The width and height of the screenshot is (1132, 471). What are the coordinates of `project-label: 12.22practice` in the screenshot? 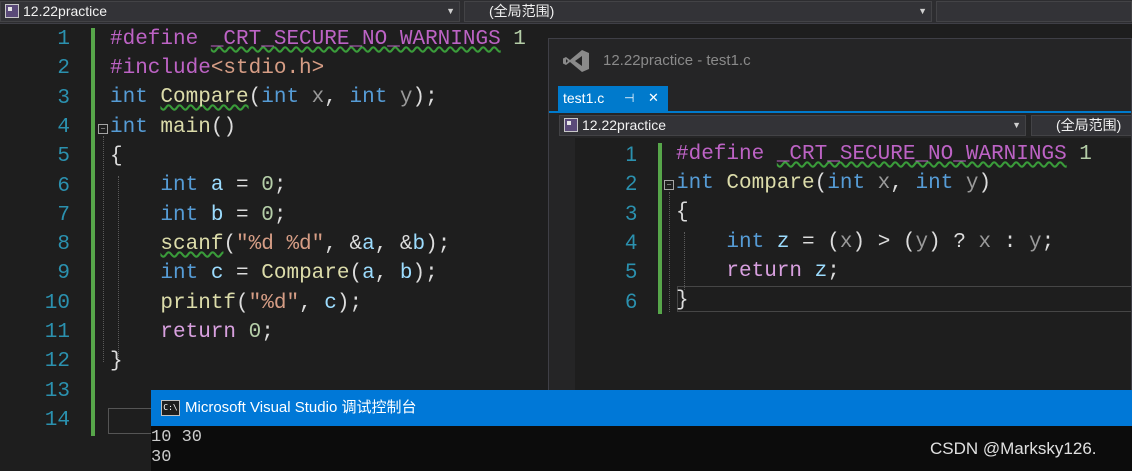 It's located at (65, 11).